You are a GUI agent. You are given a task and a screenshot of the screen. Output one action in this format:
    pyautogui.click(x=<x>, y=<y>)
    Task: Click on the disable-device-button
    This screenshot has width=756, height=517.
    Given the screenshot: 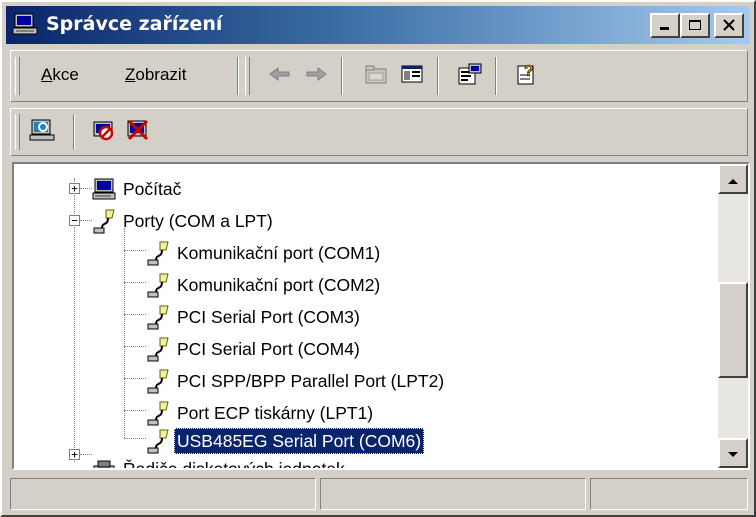 What is the action you would take?
    pyautogui.click(x=104, y=132)
    